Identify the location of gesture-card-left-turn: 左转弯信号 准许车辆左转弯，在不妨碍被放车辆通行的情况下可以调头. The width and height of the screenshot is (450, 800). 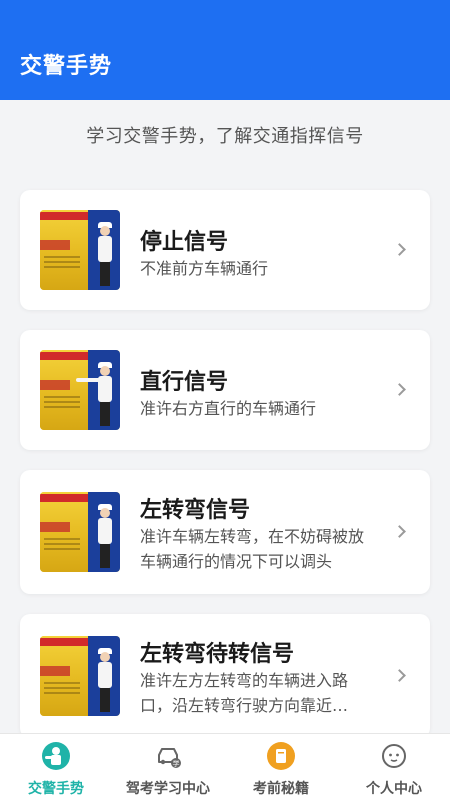
(225, 532).